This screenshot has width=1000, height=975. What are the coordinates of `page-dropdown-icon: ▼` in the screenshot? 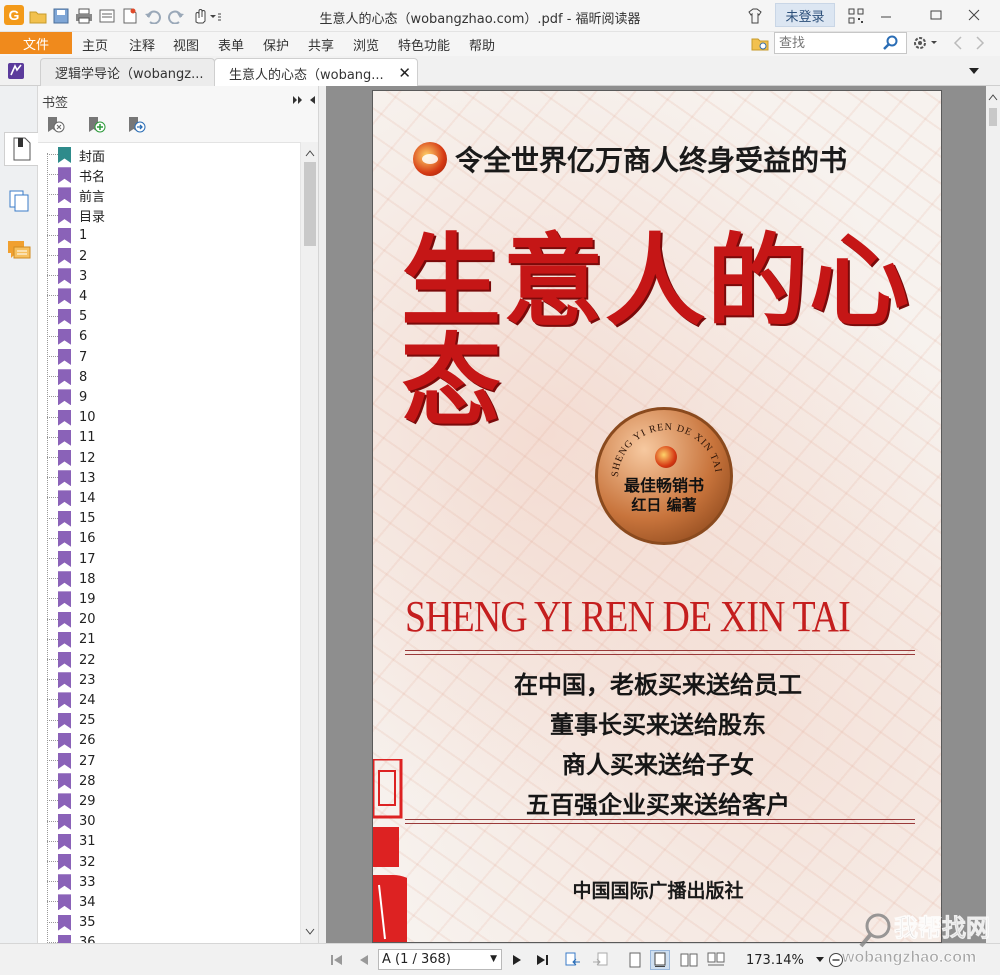 It's located at (493, 959).